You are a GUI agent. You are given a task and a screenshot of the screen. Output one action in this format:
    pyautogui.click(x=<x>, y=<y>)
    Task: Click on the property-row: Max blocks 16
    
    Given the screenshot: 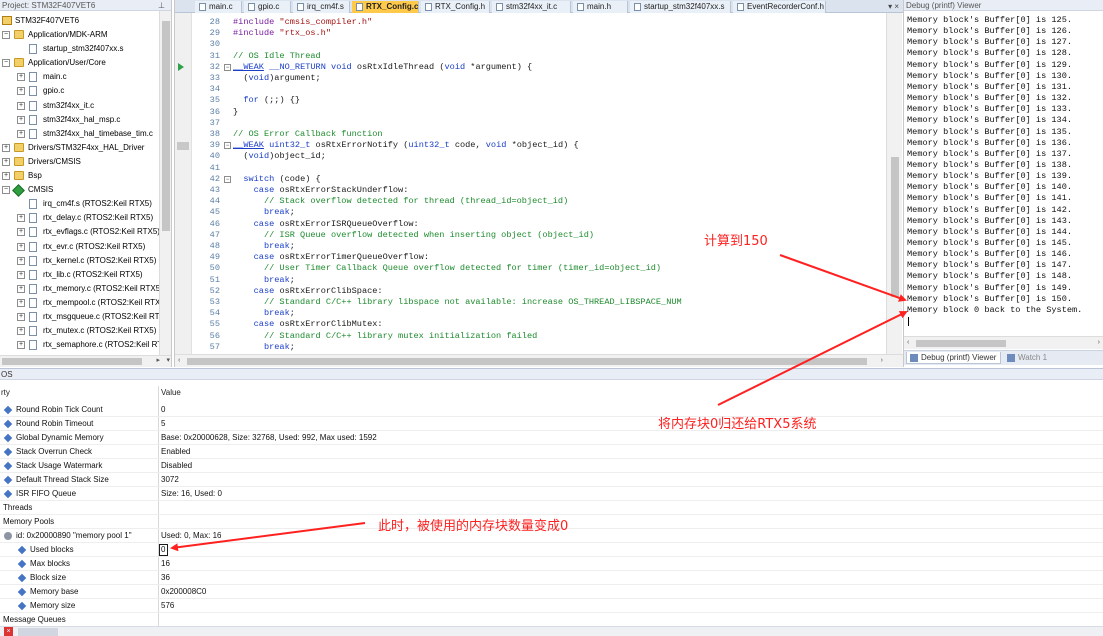 What is the action you would take?
    pyautogui.click(x=551, y=564)
    